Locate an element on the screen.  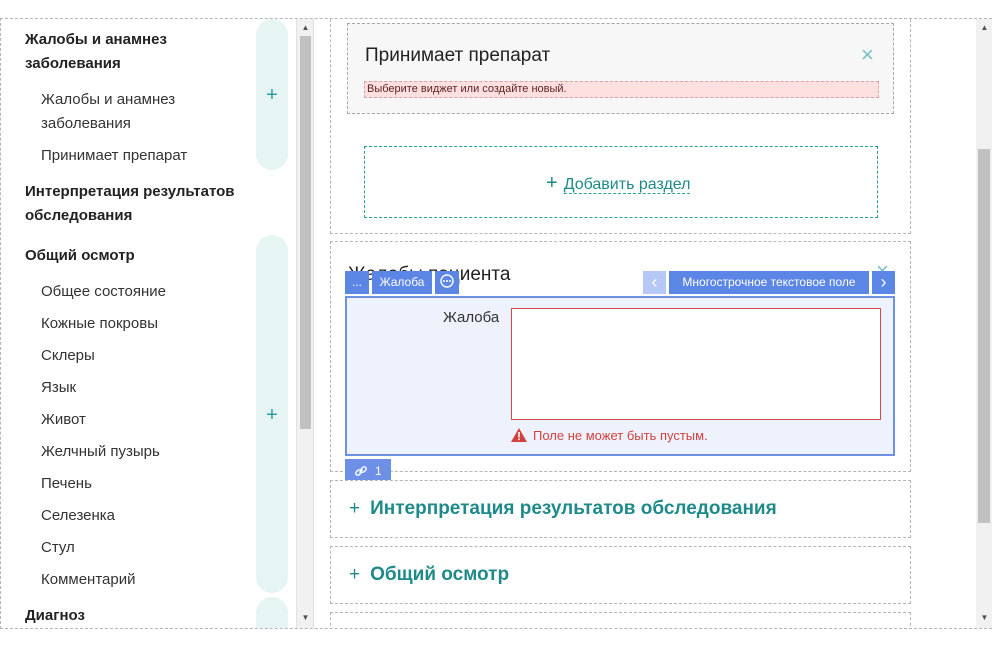
field-options-button is located at coordinates (447, 282).